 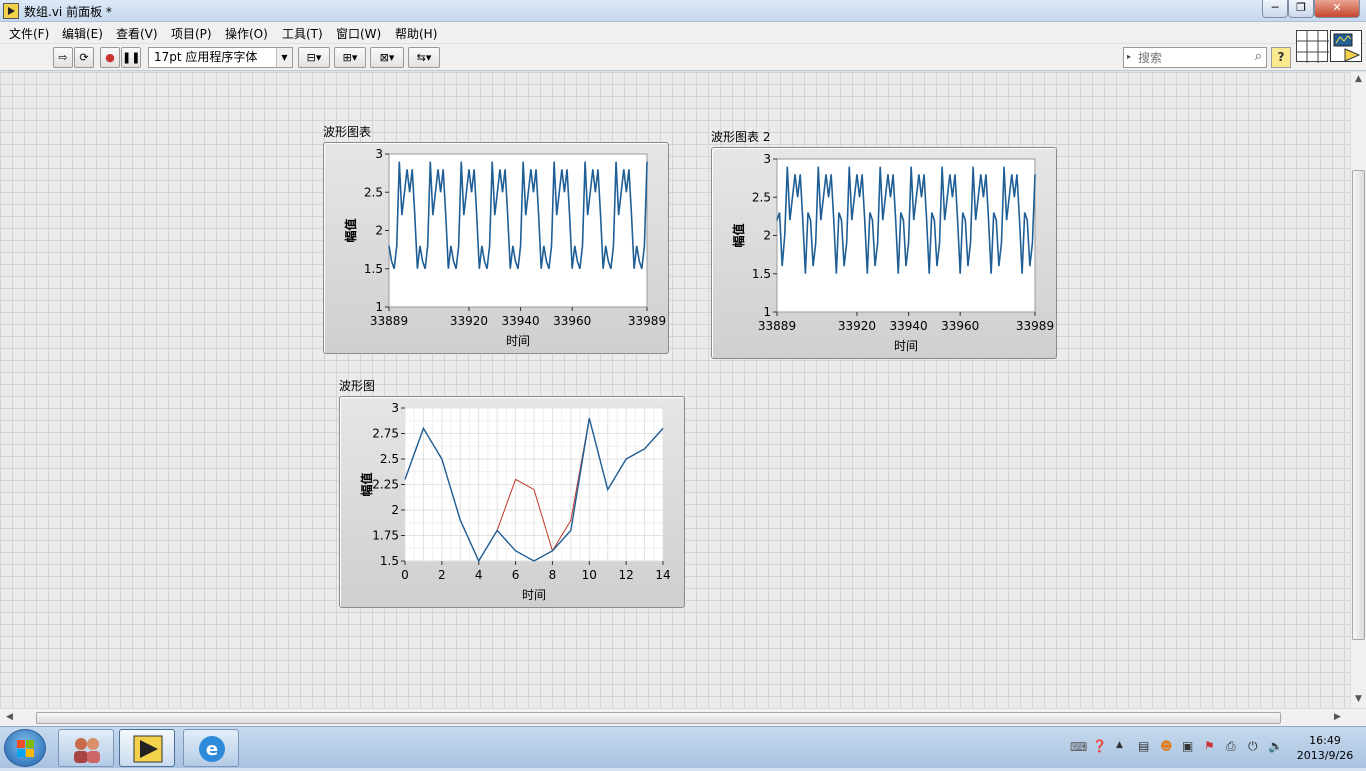 What do you see at coordinates (385, 485) in the screenshot?
I see `y-tick-label: 2.25` at bounding box center [385, 485].